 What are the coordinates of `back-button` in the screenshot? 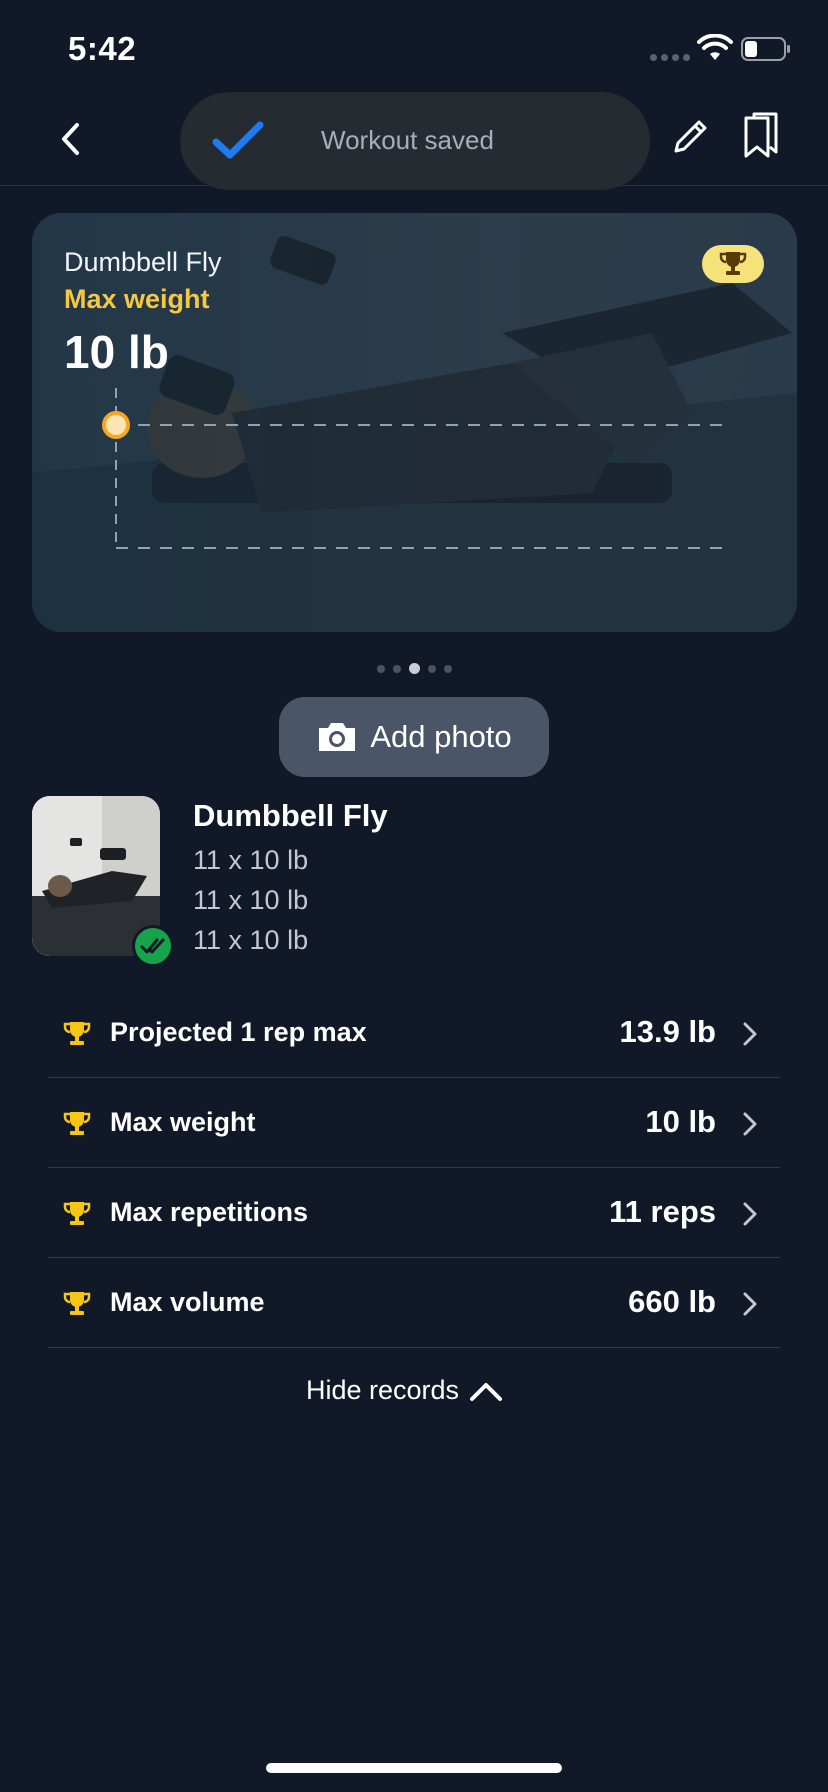 It's located at (70, 139).